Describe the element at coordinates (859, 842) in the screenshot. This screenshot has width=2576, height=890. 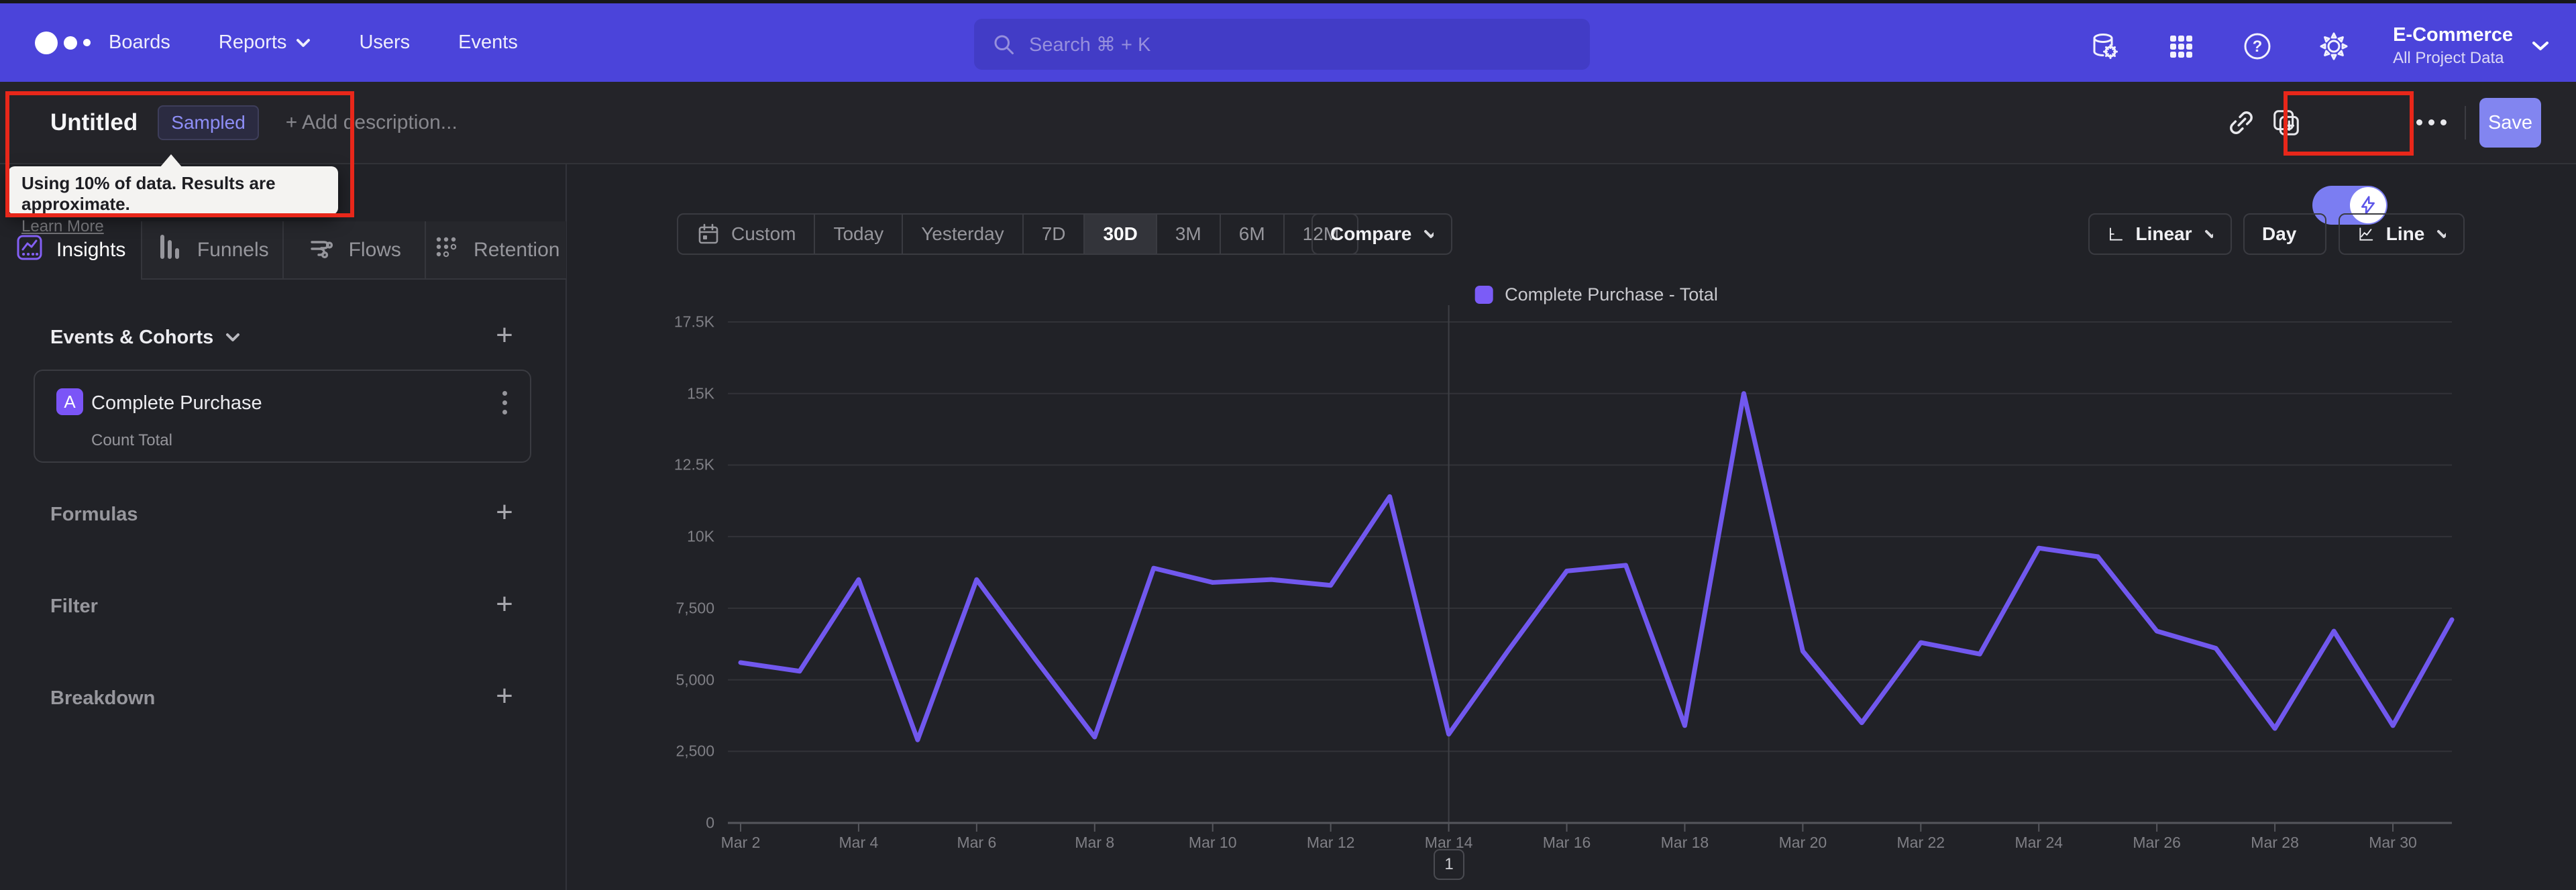
I see `xtick-Mar-4: Mar 4` at that location.